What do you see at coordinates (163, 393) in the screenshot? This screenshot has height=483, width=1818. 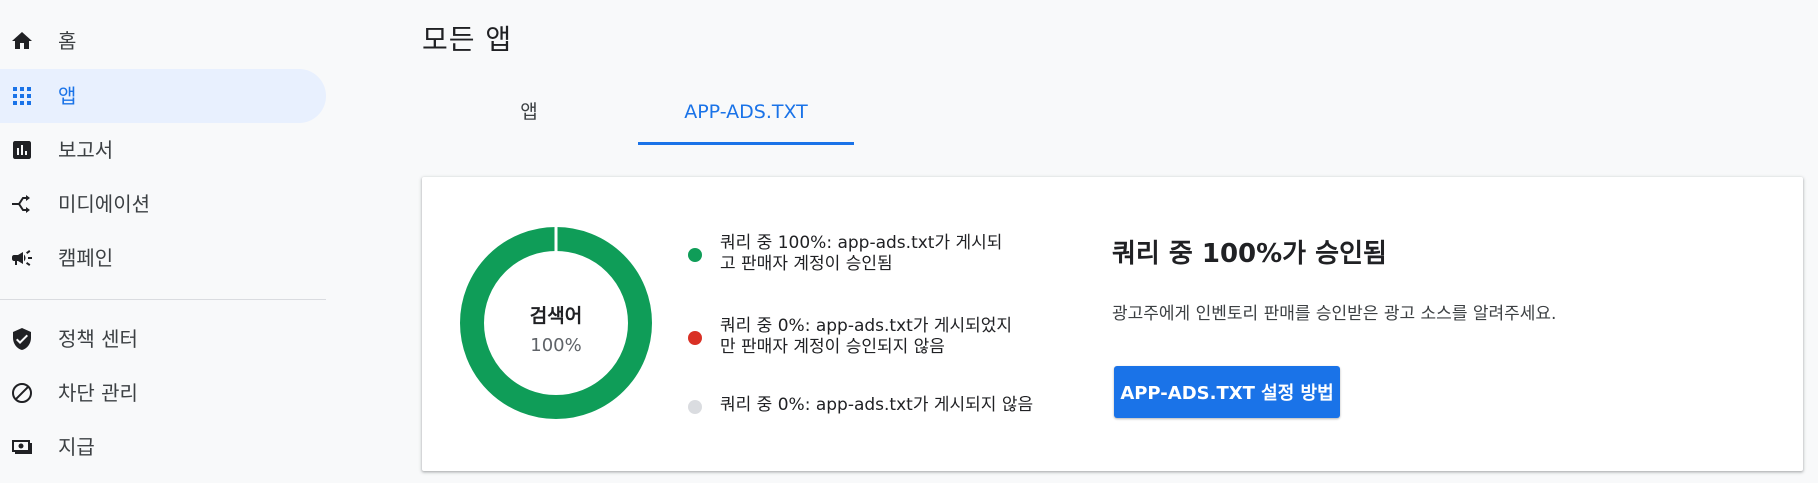 I see `sidebar-item-blocking-controls: 차단 관리` at bounding box center [163, 393].